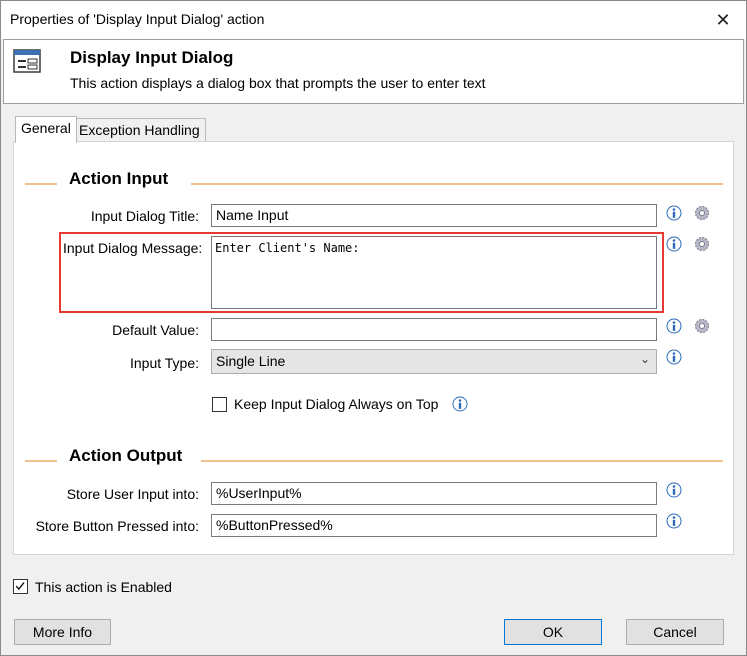 The width and height of the screenshot is (747, 656). Describe the element at coordinates (46, 129) in the screenshot. I see `tab-general: General` at that location.